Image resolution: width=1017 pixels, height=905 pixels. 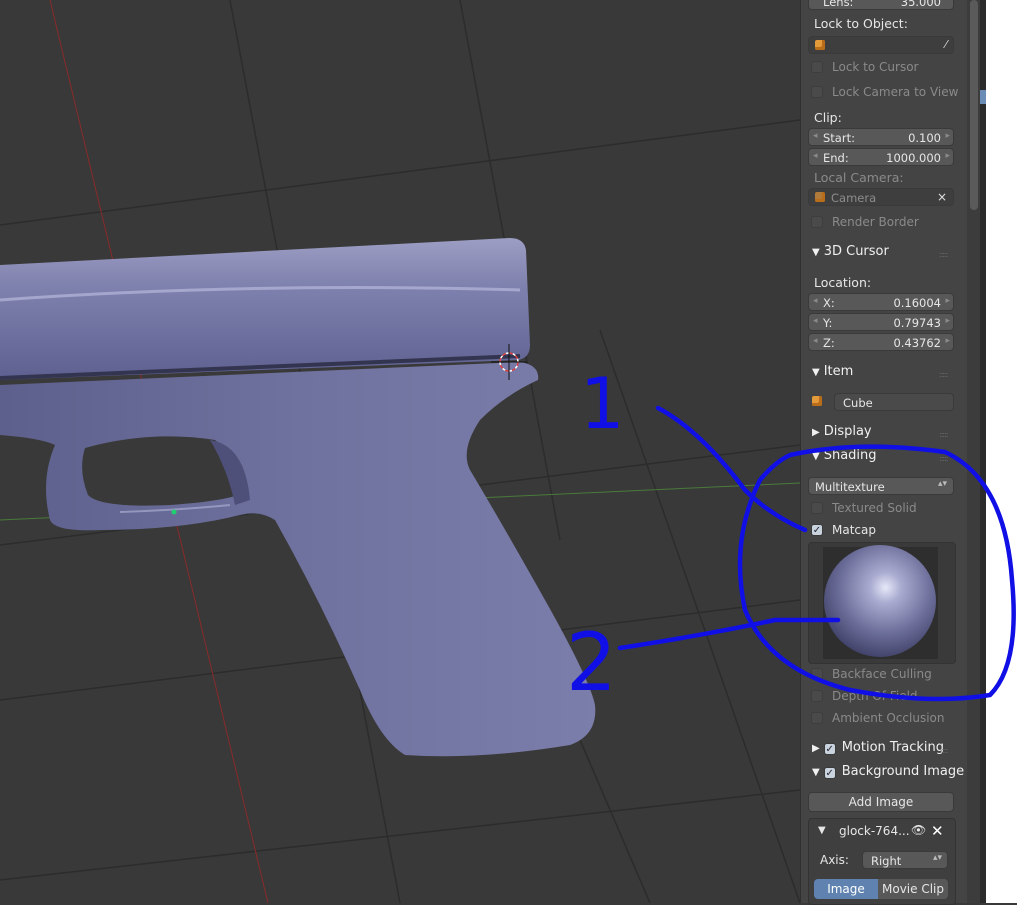 I want to click on shading-mode-select: Multitexture ▴▾, so click(x=881, y=486).